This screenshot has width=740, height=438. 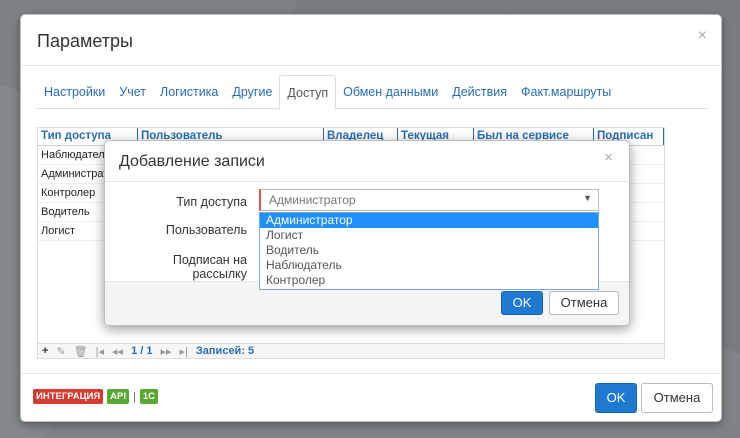 What do you see at coordinates (677, 398) in the screenshot?
I see `cancel-button: Отмена` at bounding box center [677, 398].